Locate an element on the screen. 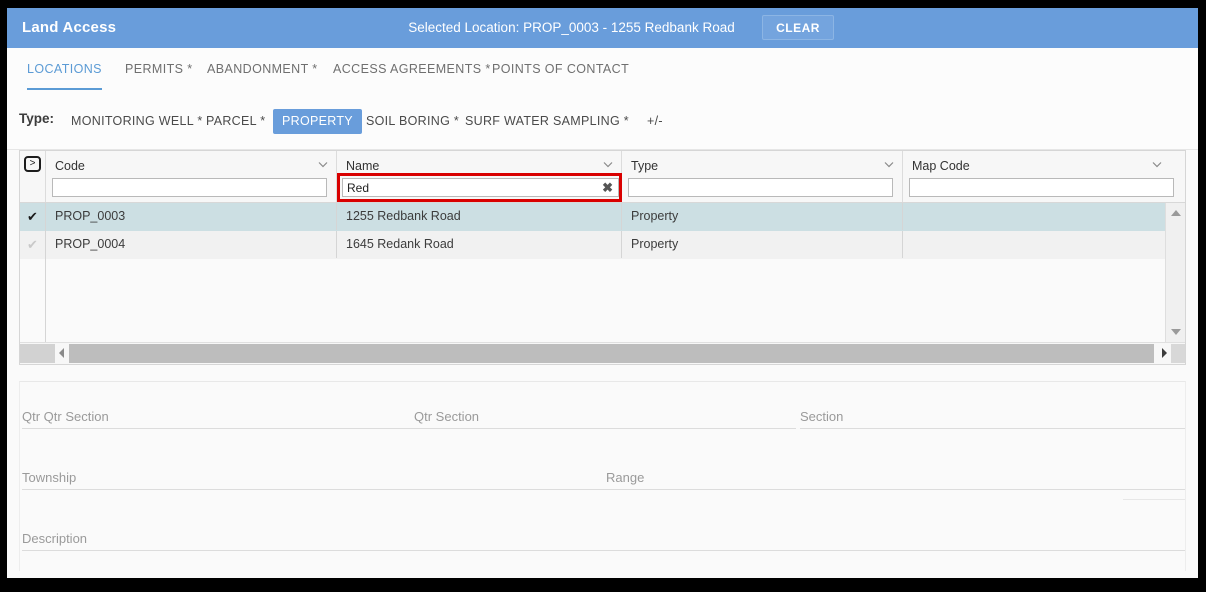 This screenshot has height=592, width=1206. clear-filter-icon: ✖ is located at coordinates (607, 187).